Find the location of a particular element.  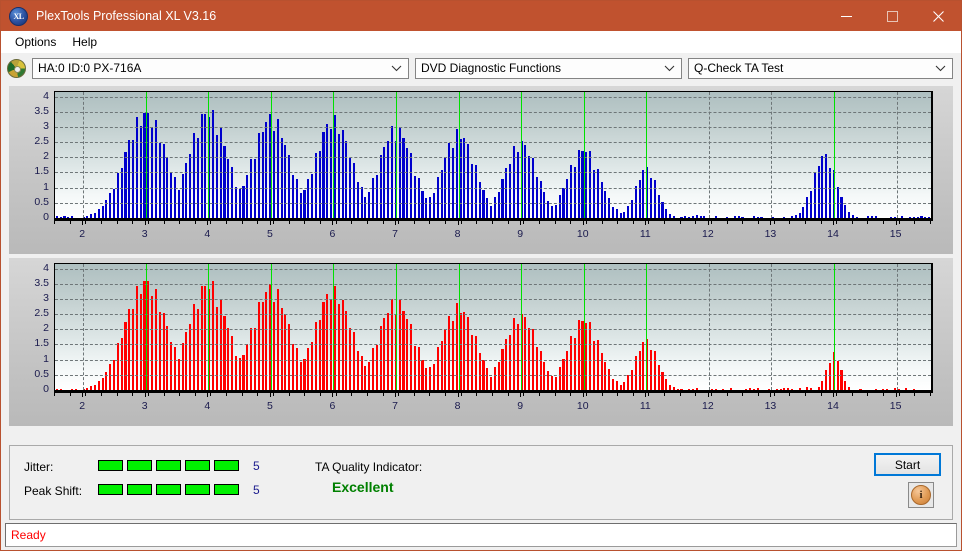

chevron-down-icon is located at coordinates (669, 68).